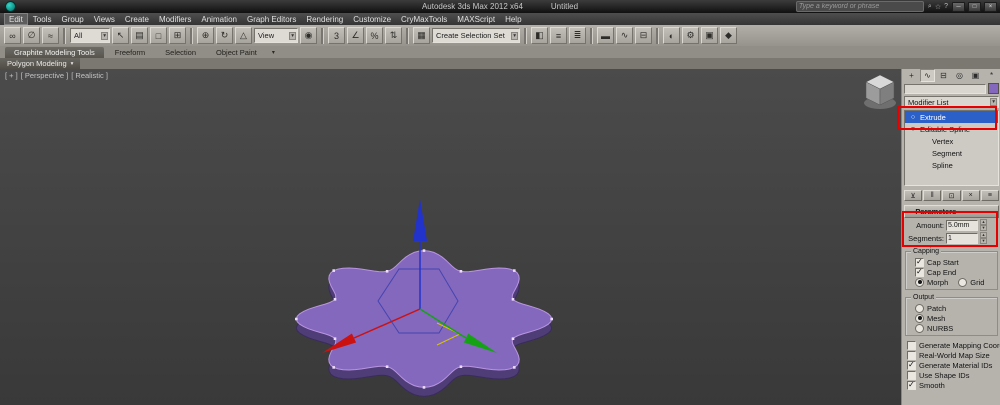 The width and height of the screenshot is (1000, 405). Describe the element at coordinates (990, 195) in the screenshot. I see `configure-modifier-sets-button: ≡` at that location.